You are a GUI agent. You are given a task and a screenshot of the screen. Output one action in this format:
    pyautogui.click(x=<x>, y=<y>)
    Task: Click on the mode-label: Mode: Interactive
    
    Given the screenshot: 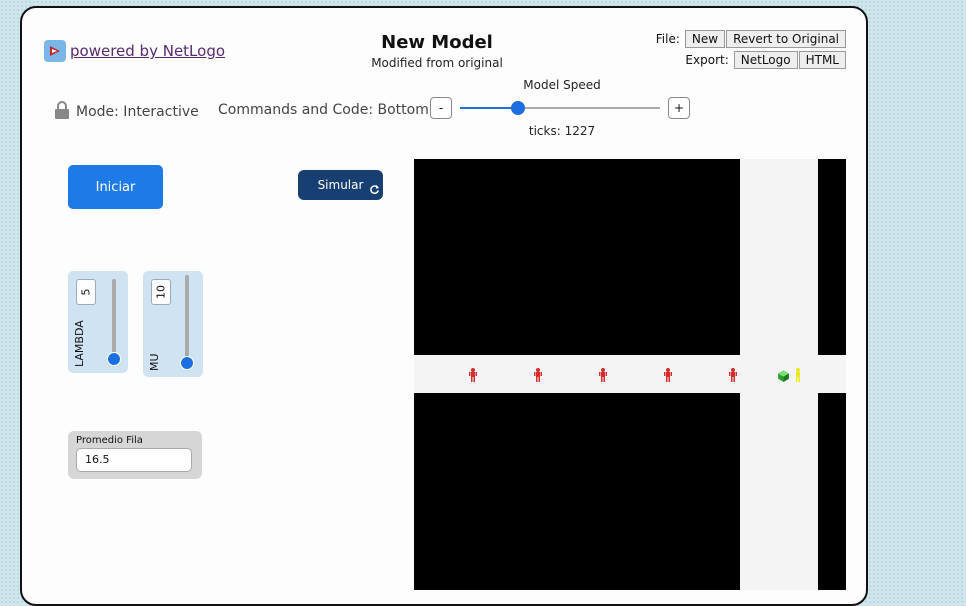 What is the action you would take?
    pyautogui.click(x=137, y=112)
    